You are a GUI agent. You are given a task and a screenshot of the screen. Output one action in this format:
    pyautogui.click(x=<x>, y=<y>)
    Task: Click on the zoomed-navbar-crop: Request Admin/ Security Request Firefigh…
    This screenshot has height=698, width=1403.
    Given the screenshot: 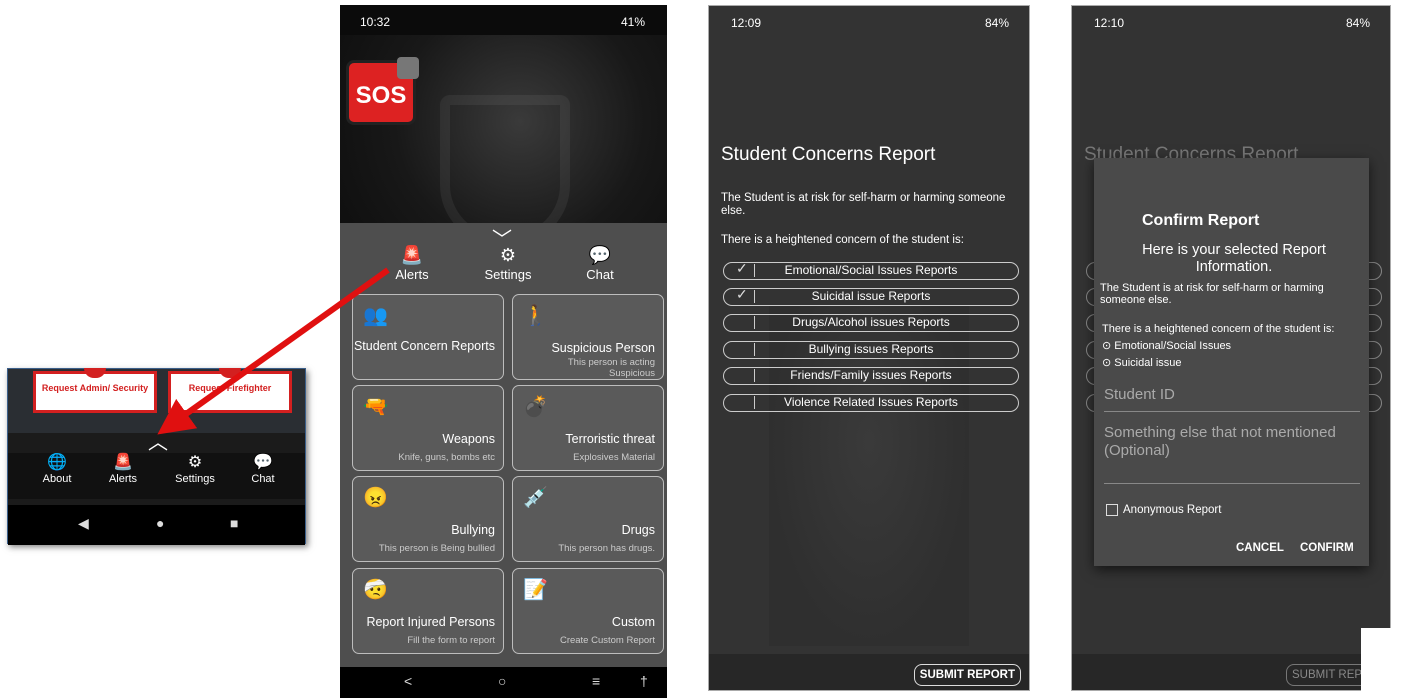 What is the action you would take?
    pyautogui.click(x=156, y=456)
    